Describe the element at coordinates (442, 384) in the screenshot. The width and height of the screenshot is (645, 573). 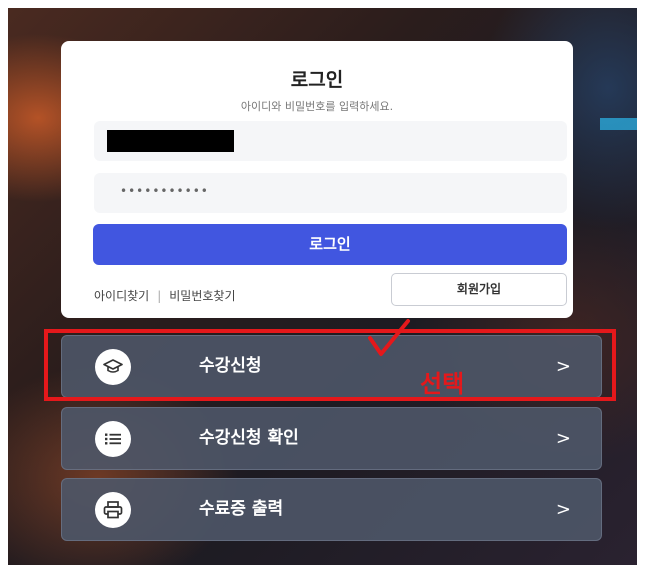
I see `annotation-label: 선택` at that location.